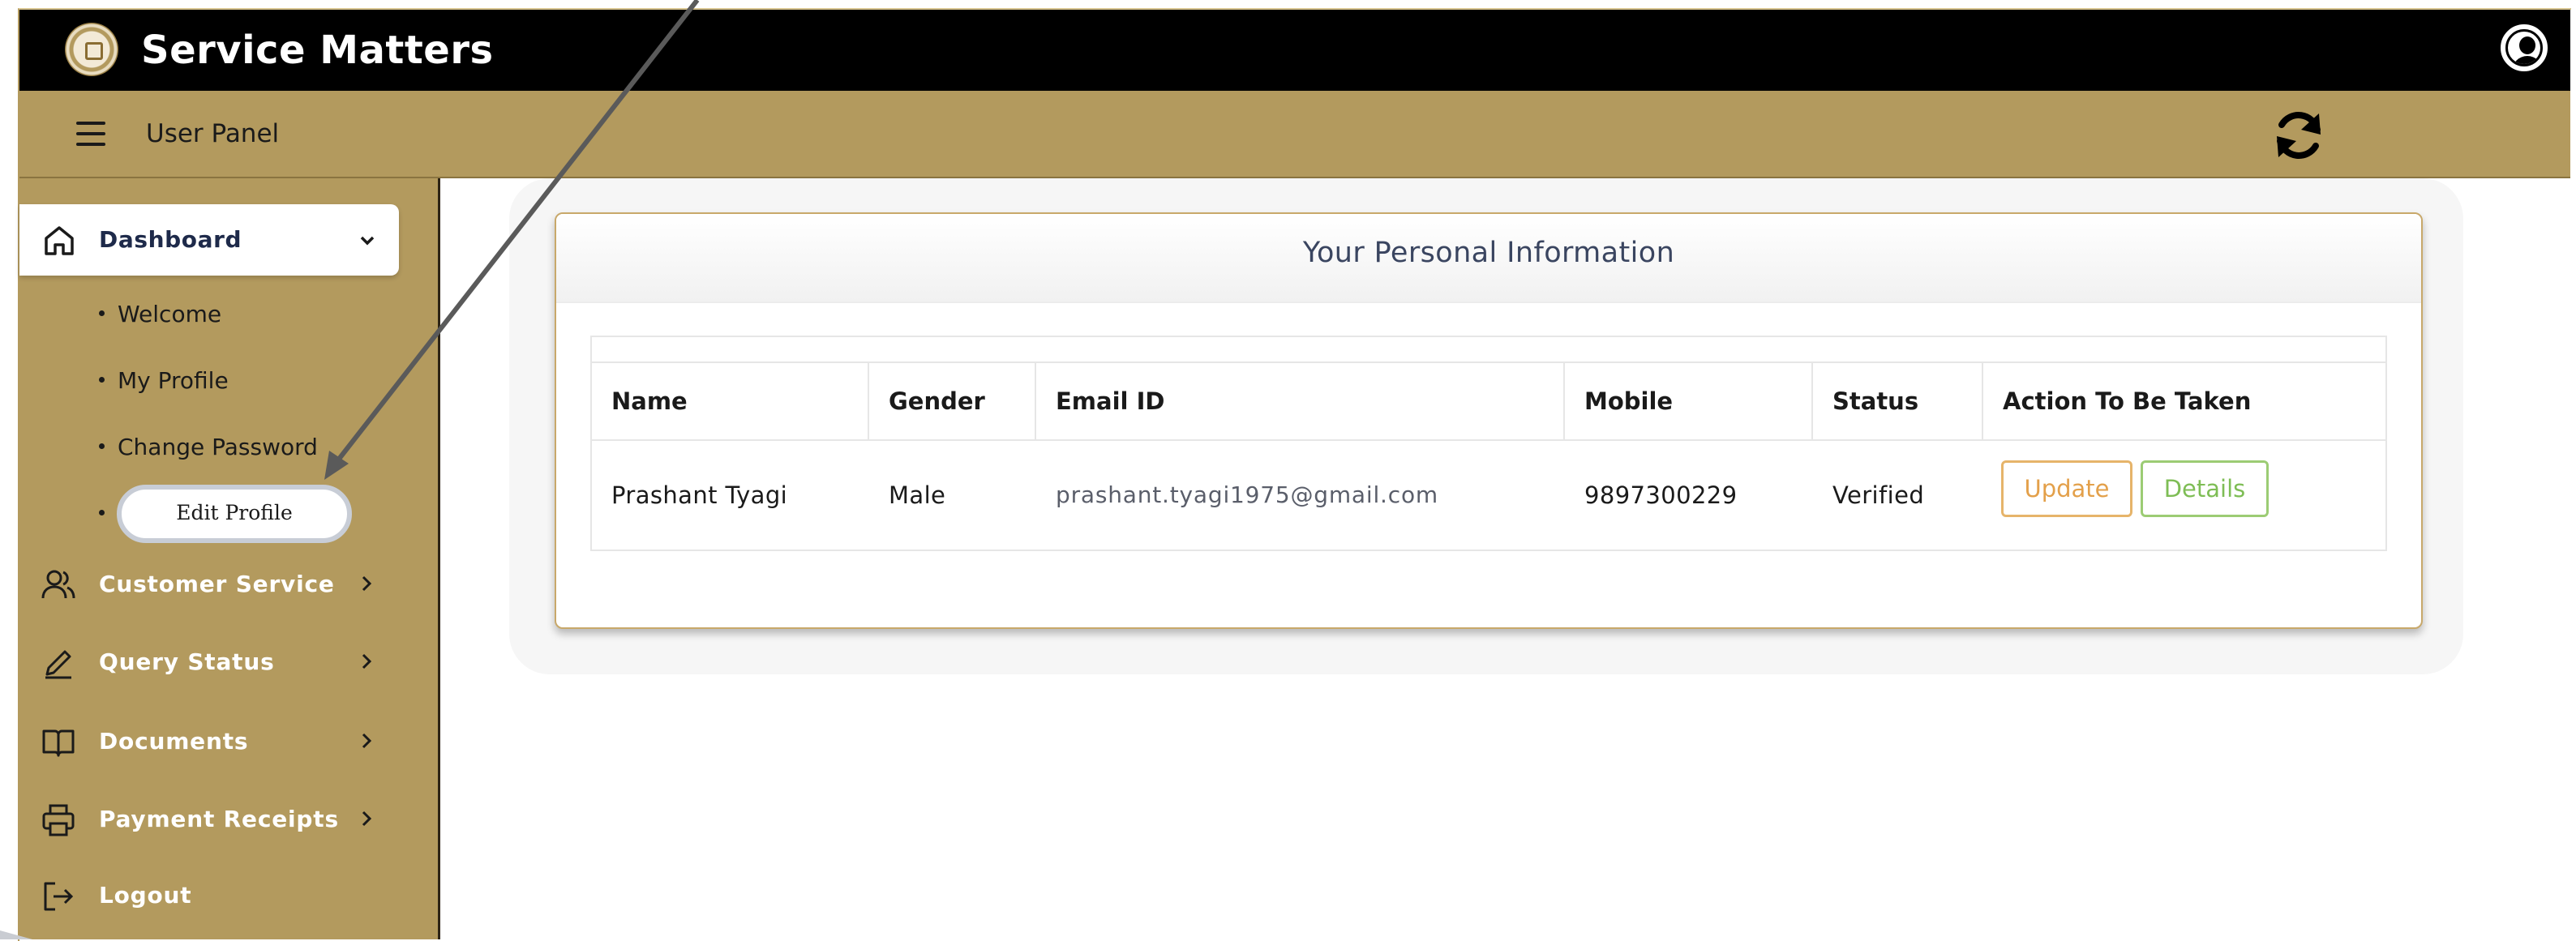  I want to click on user-account-icon, so click(2524, 47).